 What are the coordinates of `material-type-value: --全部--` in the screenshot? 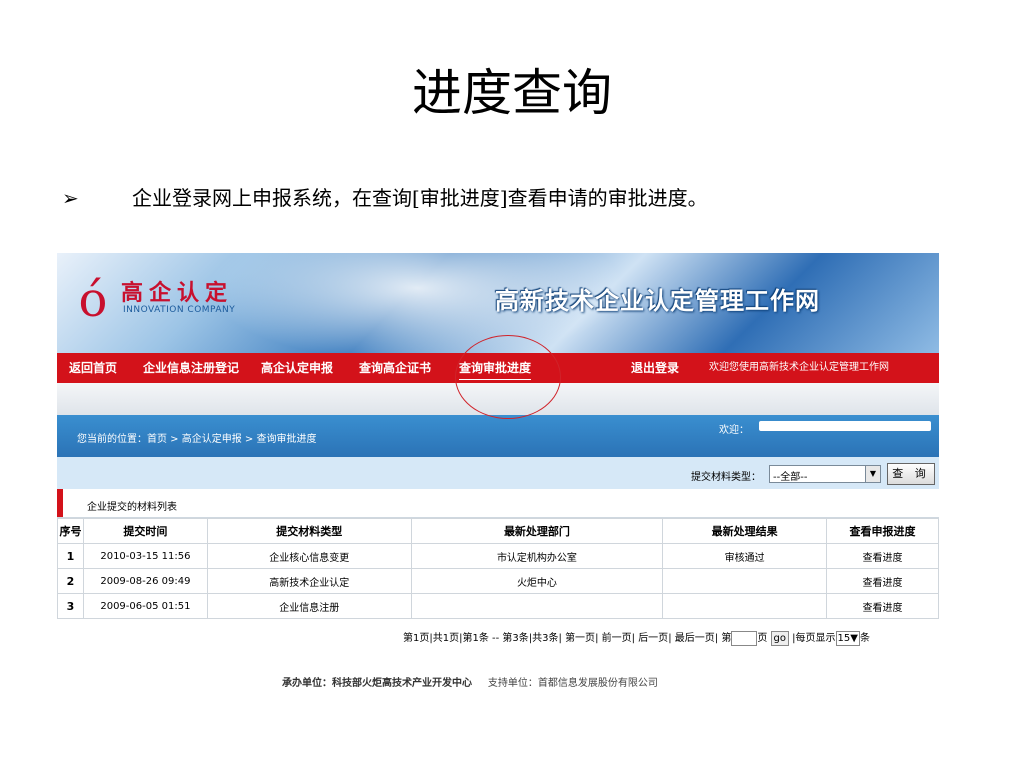 It's located at (790, 477).